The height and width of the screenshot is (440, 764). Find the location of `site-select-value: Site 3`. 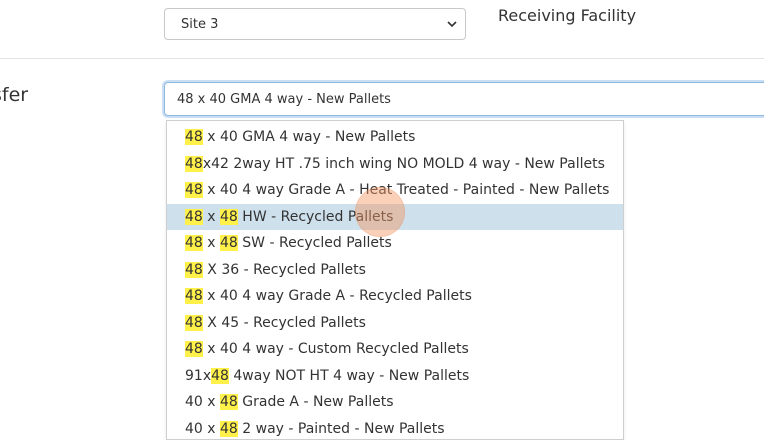

site-select-value: Site 3 is located at coordinates (199, 24).